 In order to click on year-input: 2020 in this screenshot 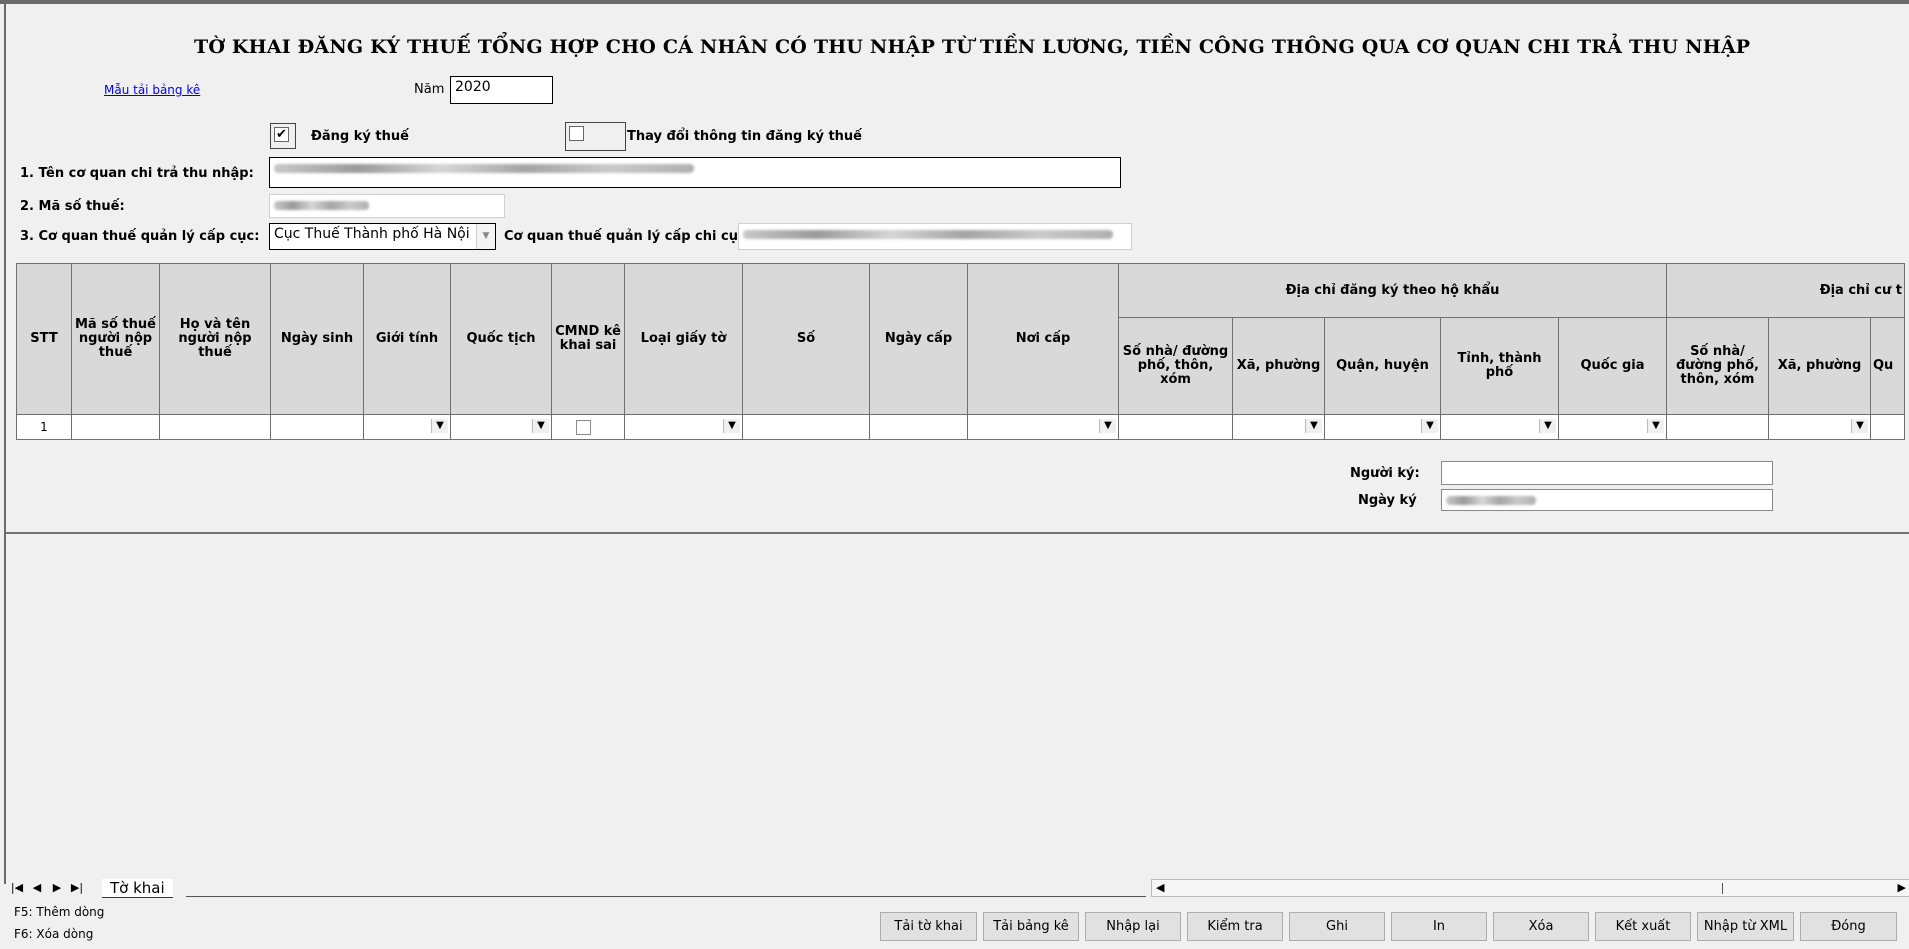, I will do `click(501, 90)`.